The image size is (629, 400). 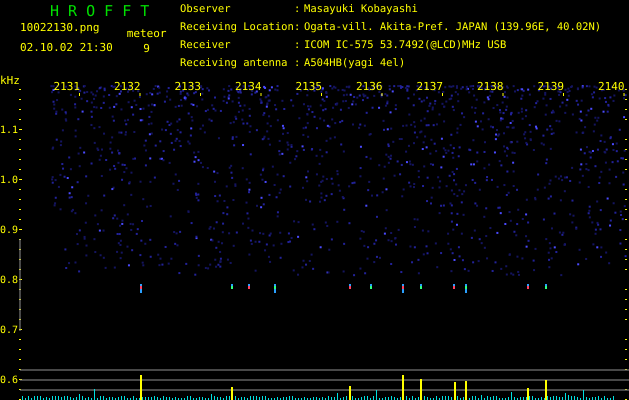 I want to click on frequency-label: 0.6, so click(x=9, y=380).